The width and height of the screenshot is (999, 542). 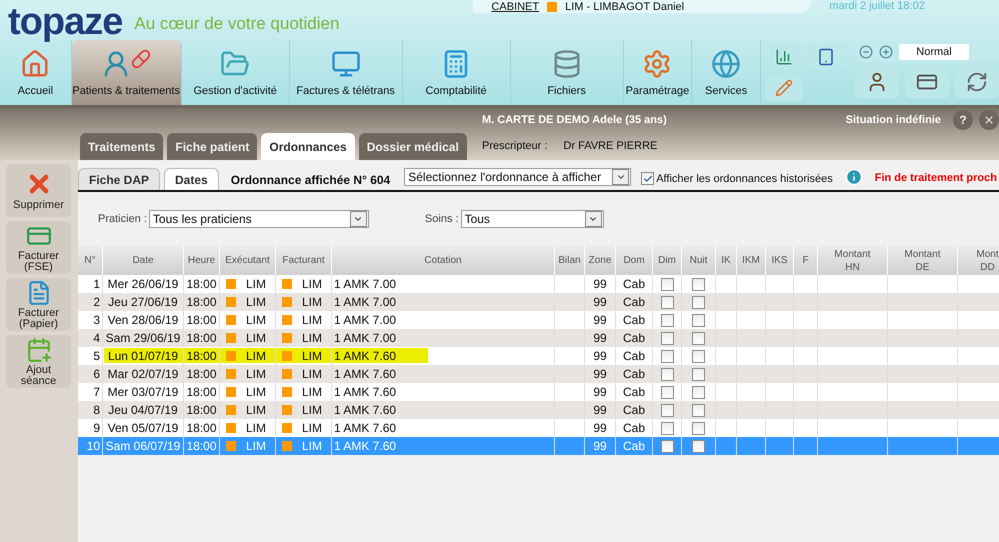 What do you see at coordinates (624, 6) in the screenshot?
I see `practitioner-name: LIM - LIMBAGOT Daniel` at bounding box center [624, 6].